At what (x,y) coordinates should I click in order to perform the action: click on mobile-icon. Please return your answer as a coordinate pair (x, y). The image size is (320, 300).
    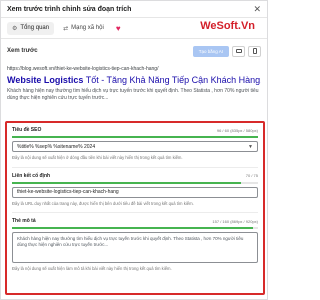
    Looking at the image, I should click on (254, 51).